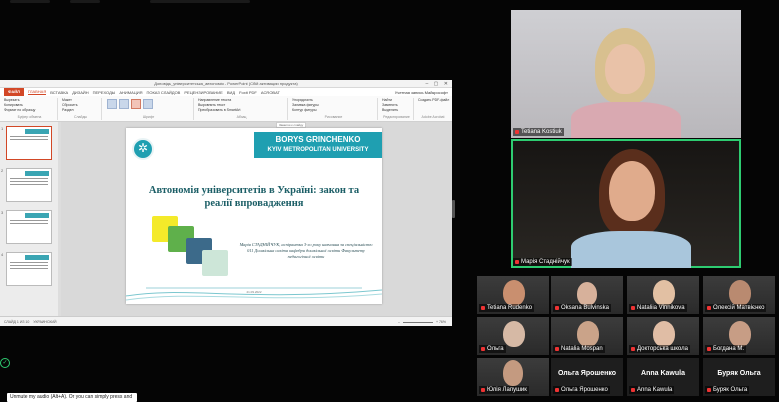  I want to click on tab-animation: АНИМАЦИЯ, so click(130, 92).